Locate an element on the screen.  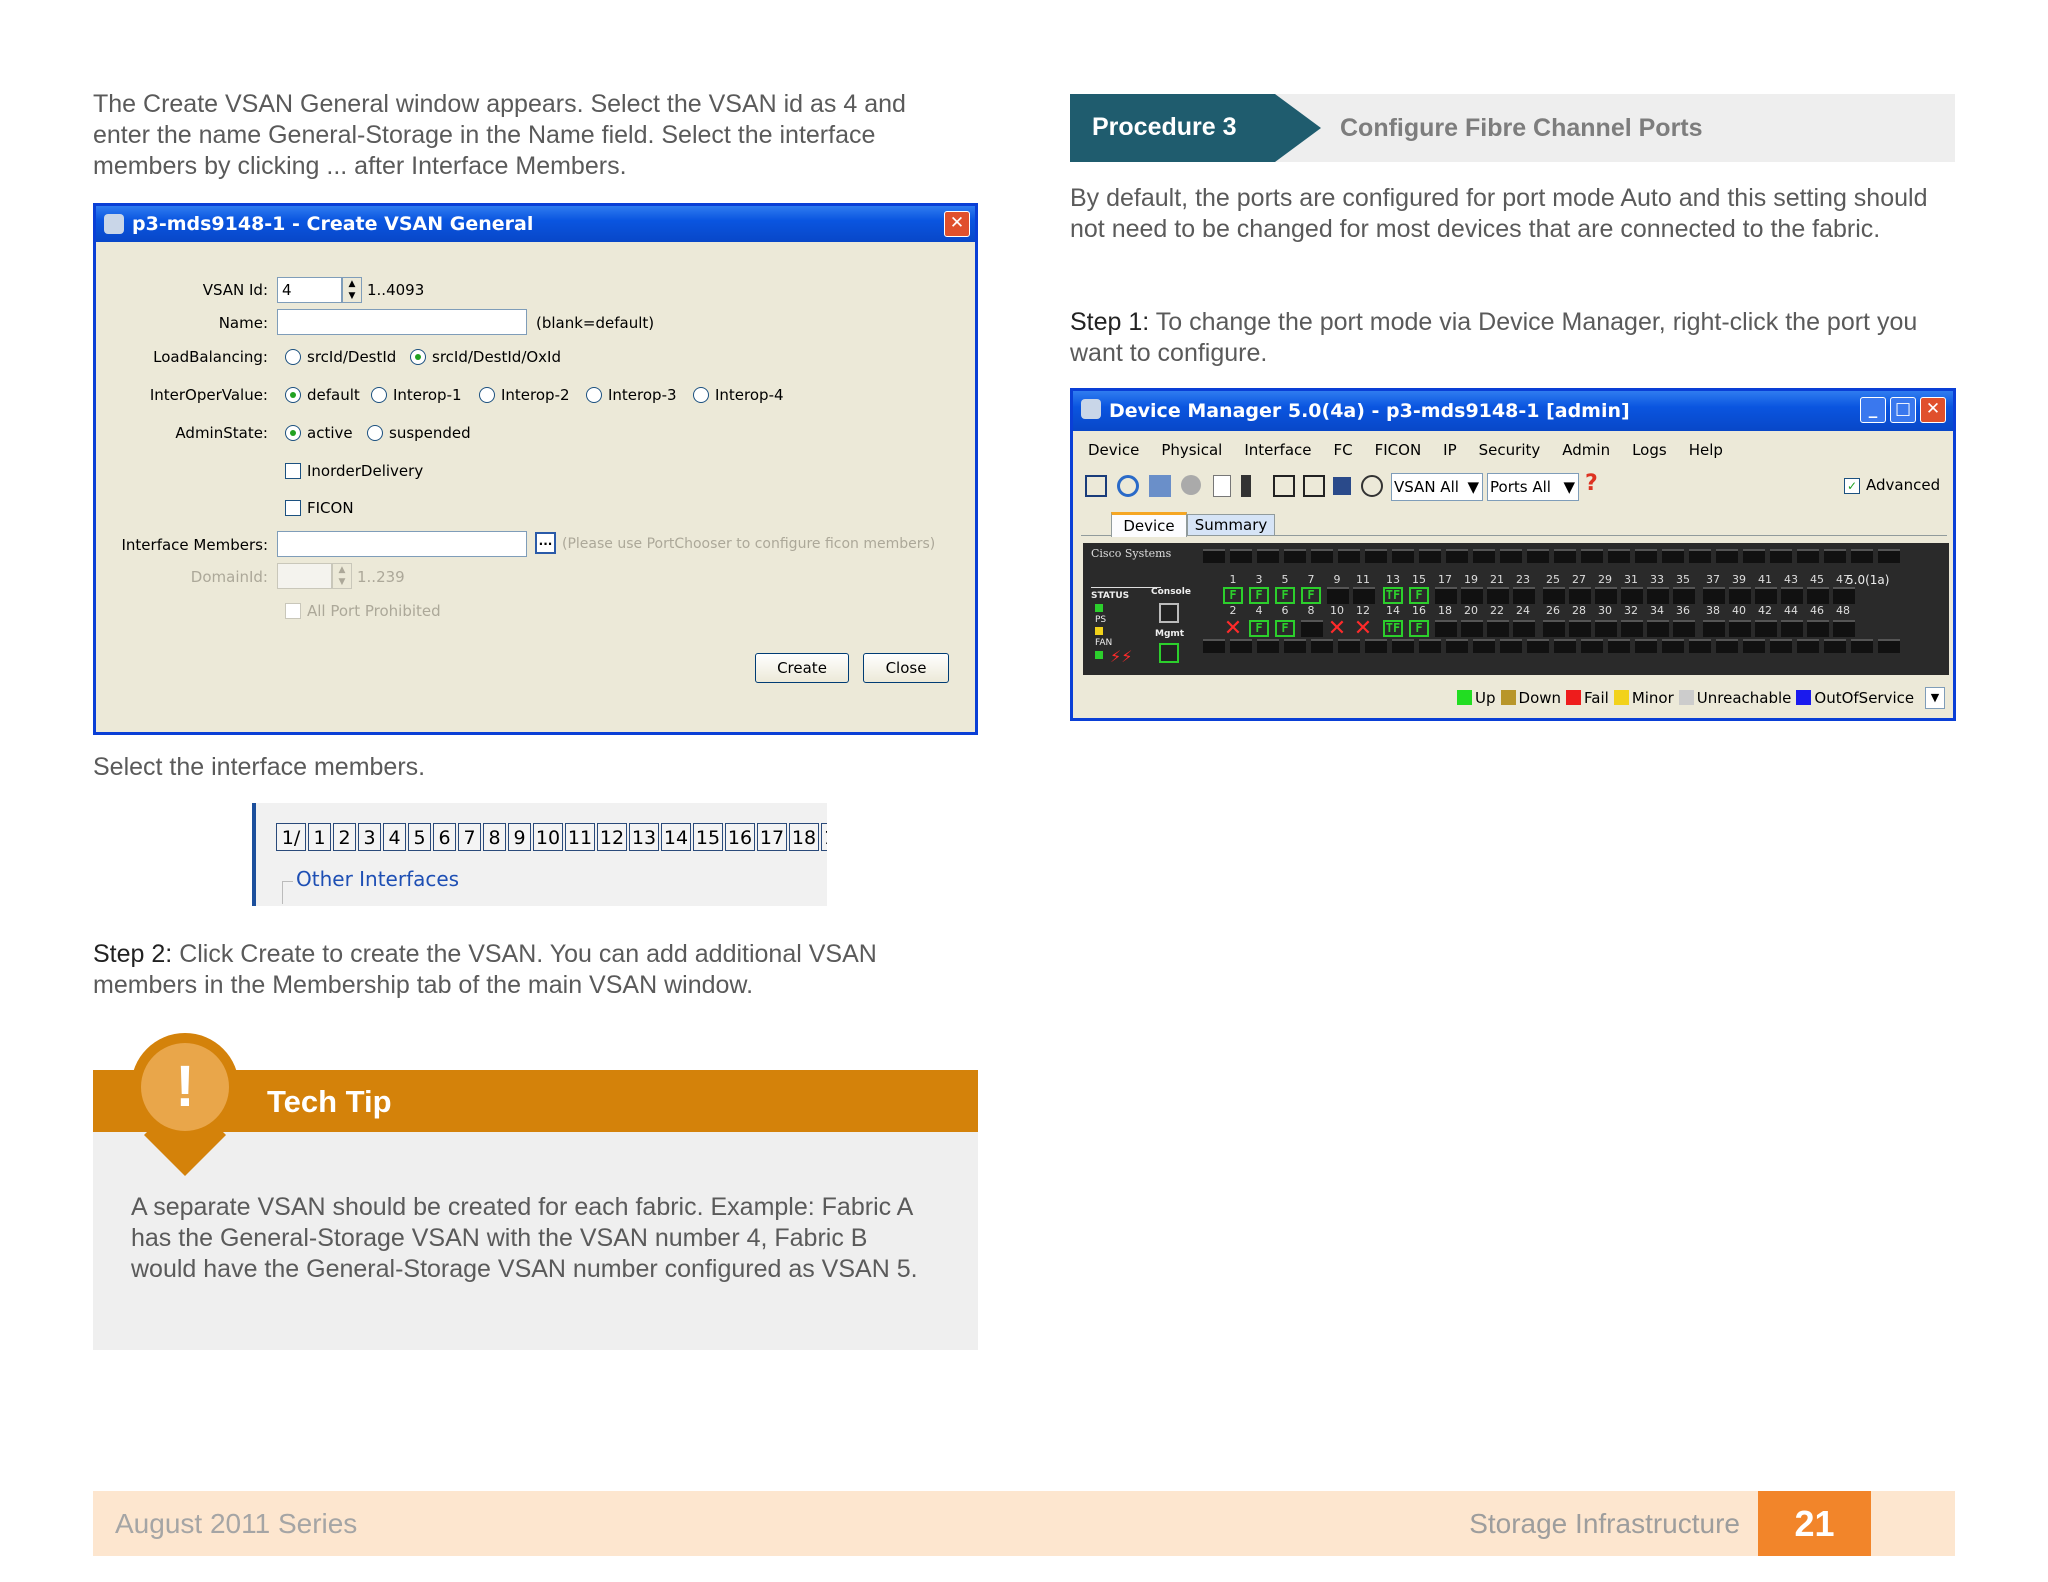
lb-radio-srcid-destid-oxid is located at coordinates (418, 357).